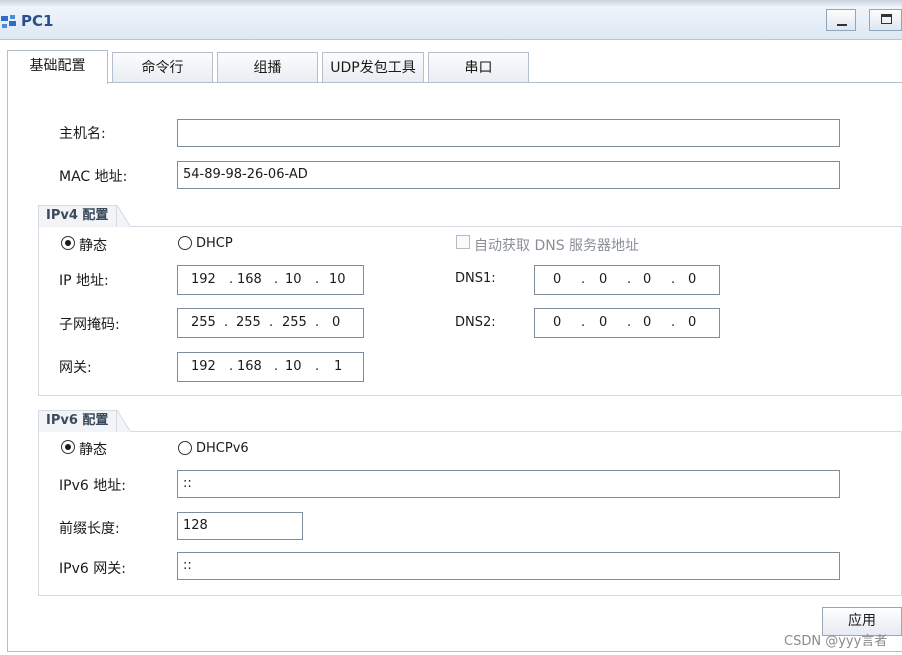  What do you see at coordinates (270, 323) in the screenshot?
I see `subnet-mask-input: 255 . 255 . 255 . 0` at bounding box center [270, 323].